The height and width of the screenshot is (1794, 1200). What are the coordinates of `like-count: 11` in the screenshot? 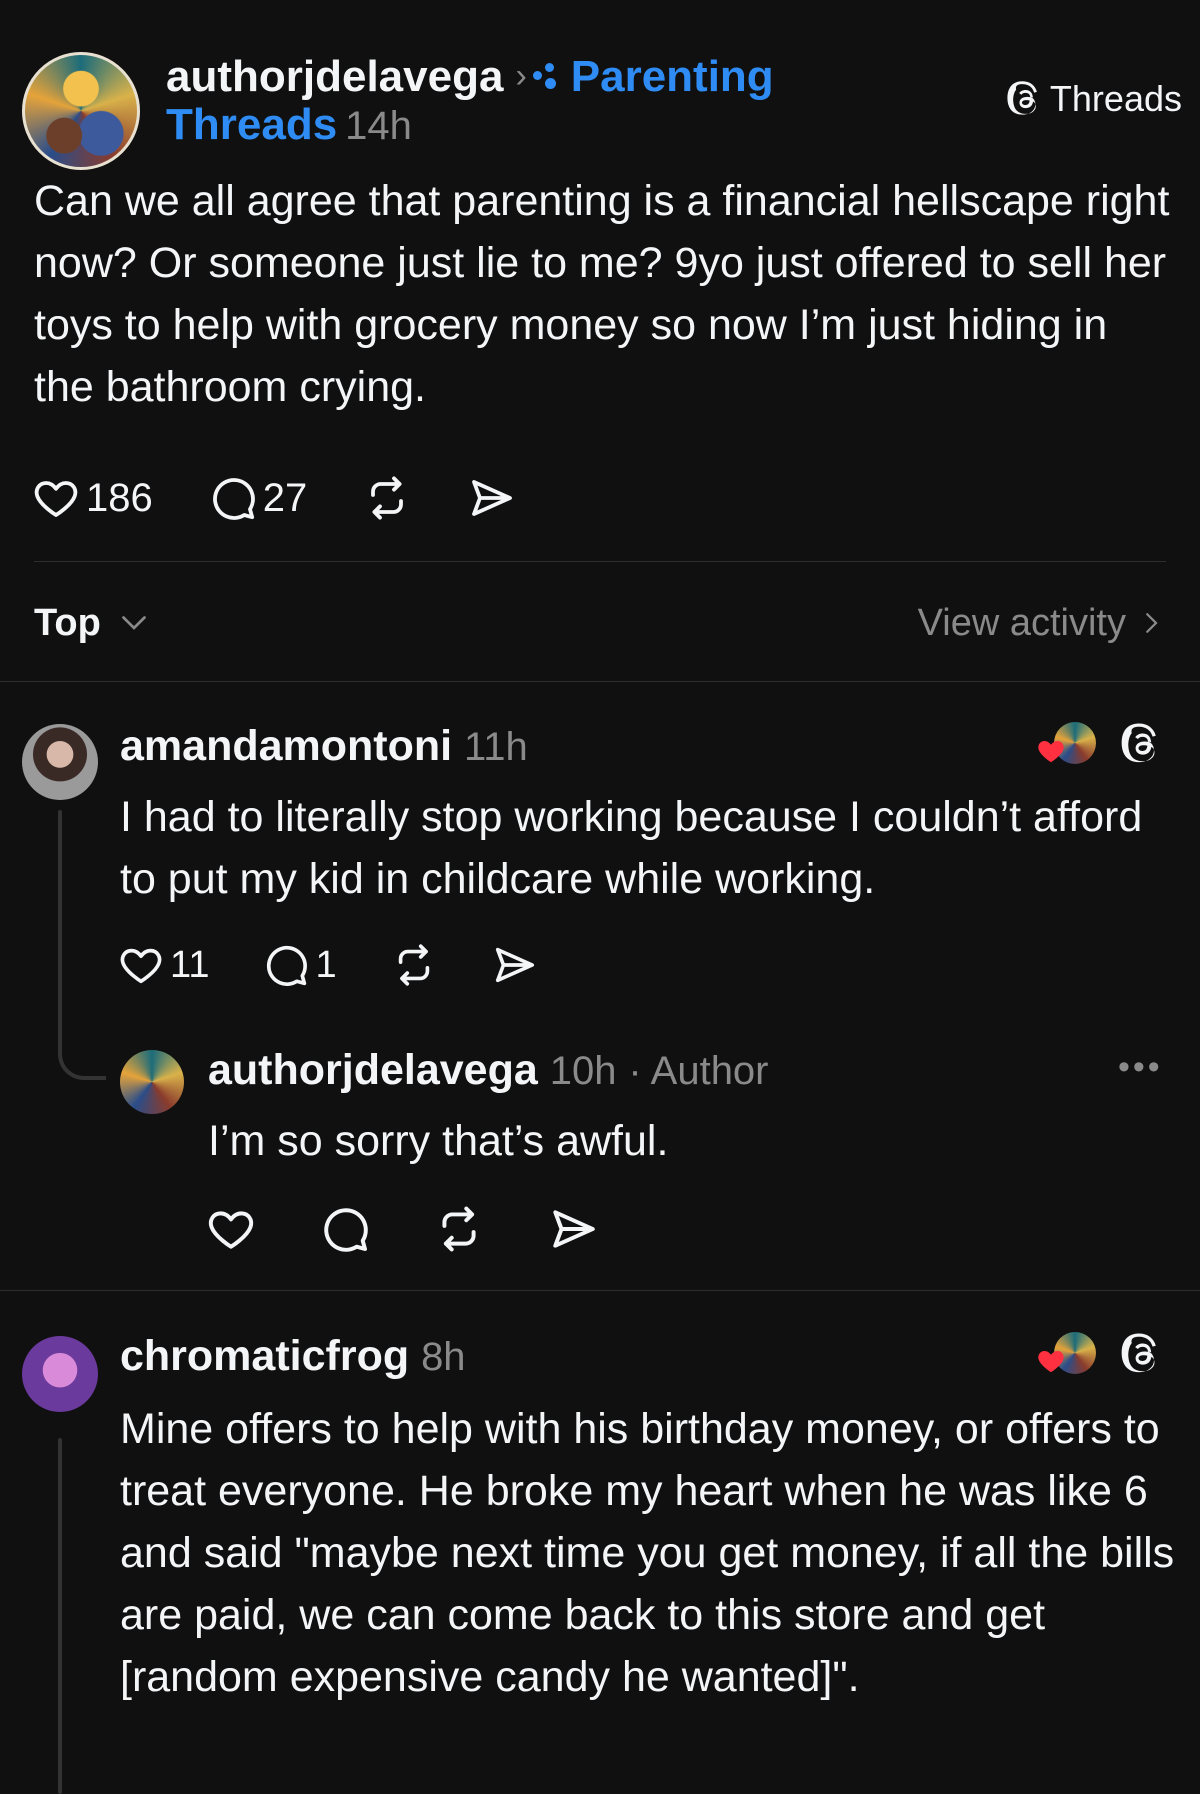 It's located at (190, 964).